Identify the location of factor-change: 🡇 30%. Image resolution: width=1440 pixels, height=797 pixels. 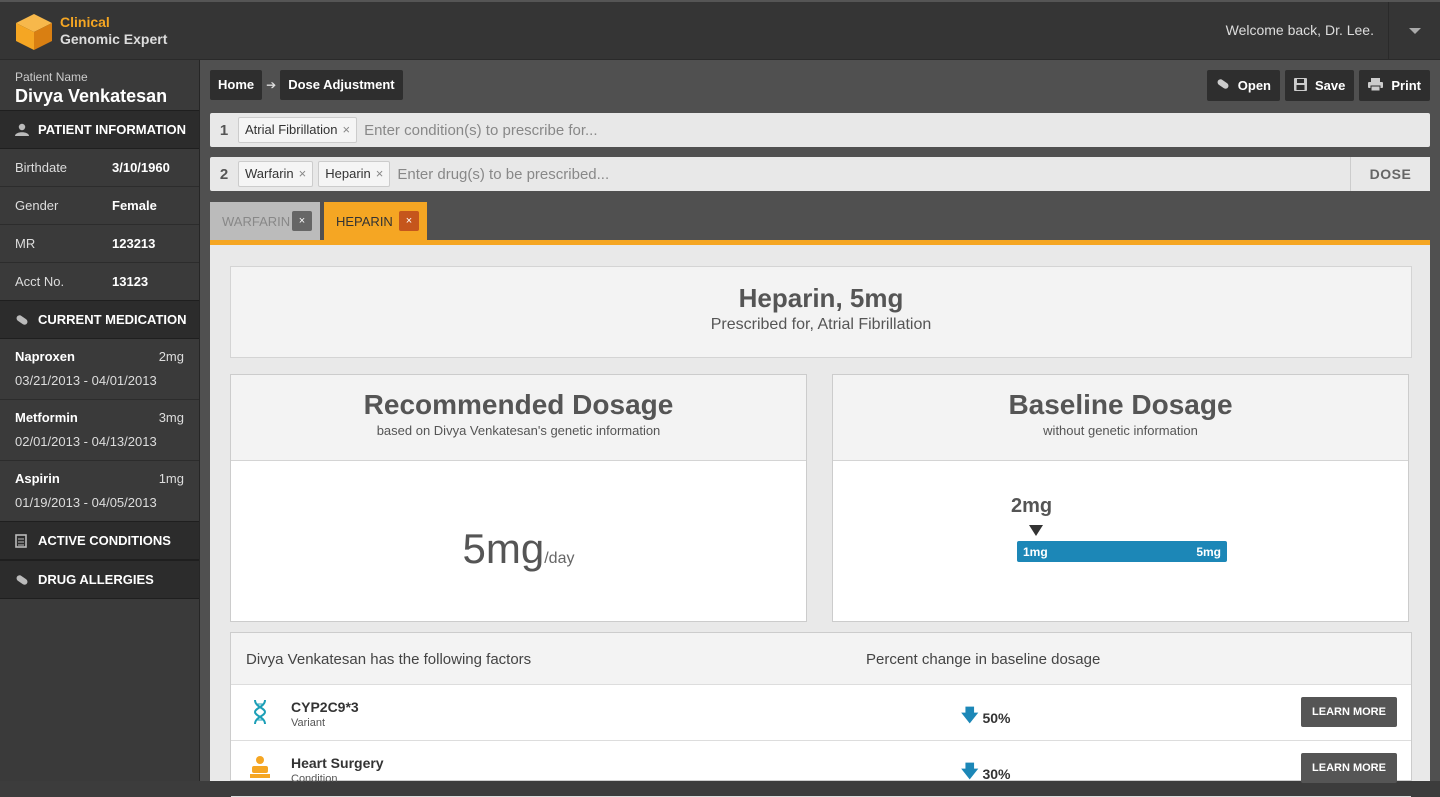
(986, 773).